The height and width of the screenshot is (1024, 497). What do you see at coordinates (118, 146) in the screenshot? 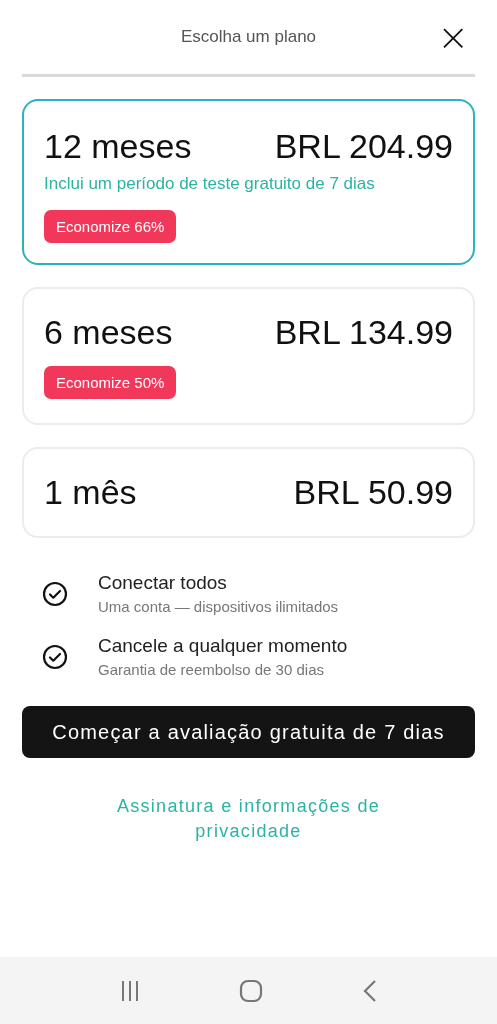
I see `plan-duration: 12 meses` at bounding box center [118, 146].